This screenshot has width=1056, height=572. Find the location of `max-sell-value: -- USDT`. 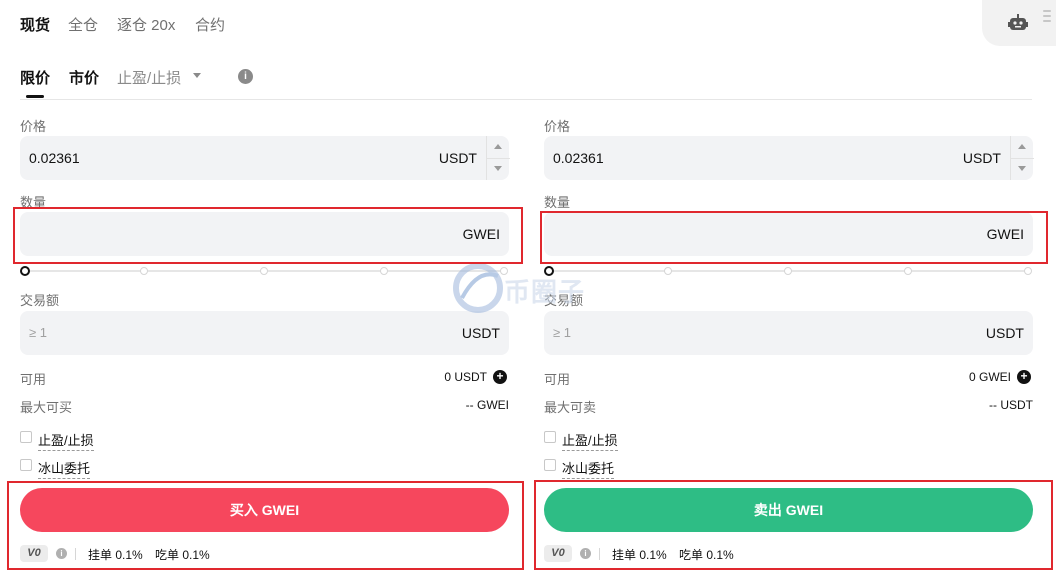

max-sell-value: -- USDT is located at coordinates (1011, 405).